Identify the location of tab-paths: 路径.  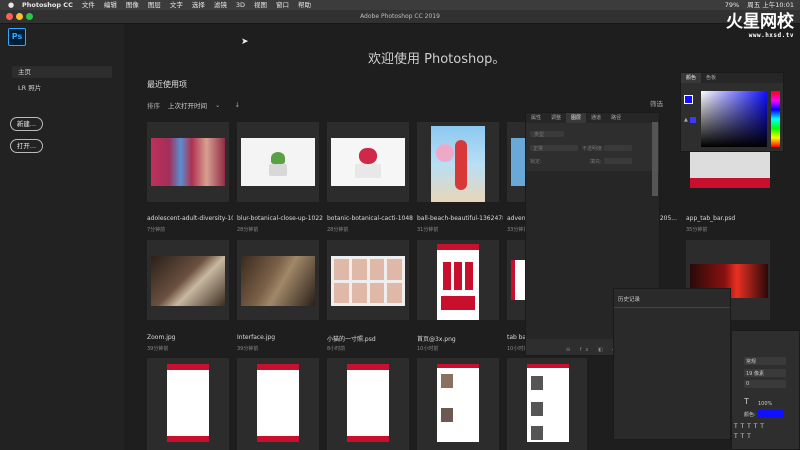
(616, 118).